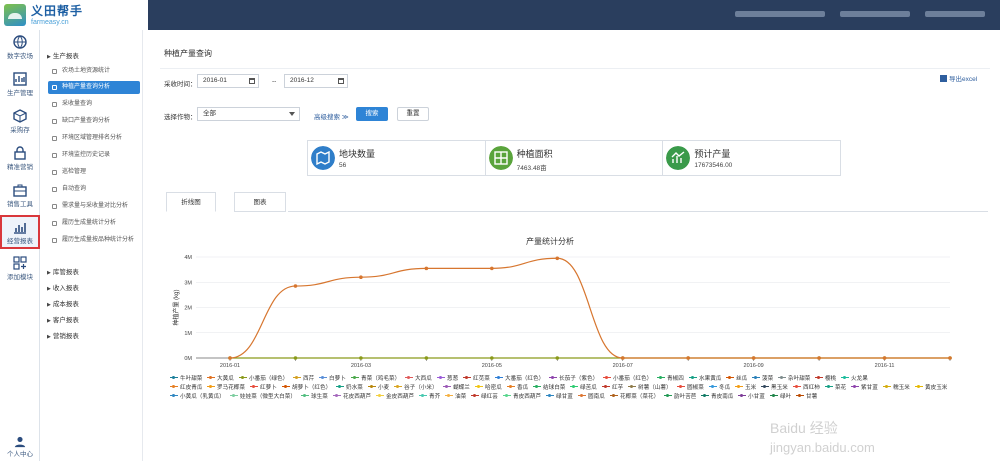 The height and width of the screenshot is (461, 1000). What do you see at coordinates (20, 269) in the screenshot?
I see `rail-item-add-module: 添加模块` at bounding box center [20, 269].